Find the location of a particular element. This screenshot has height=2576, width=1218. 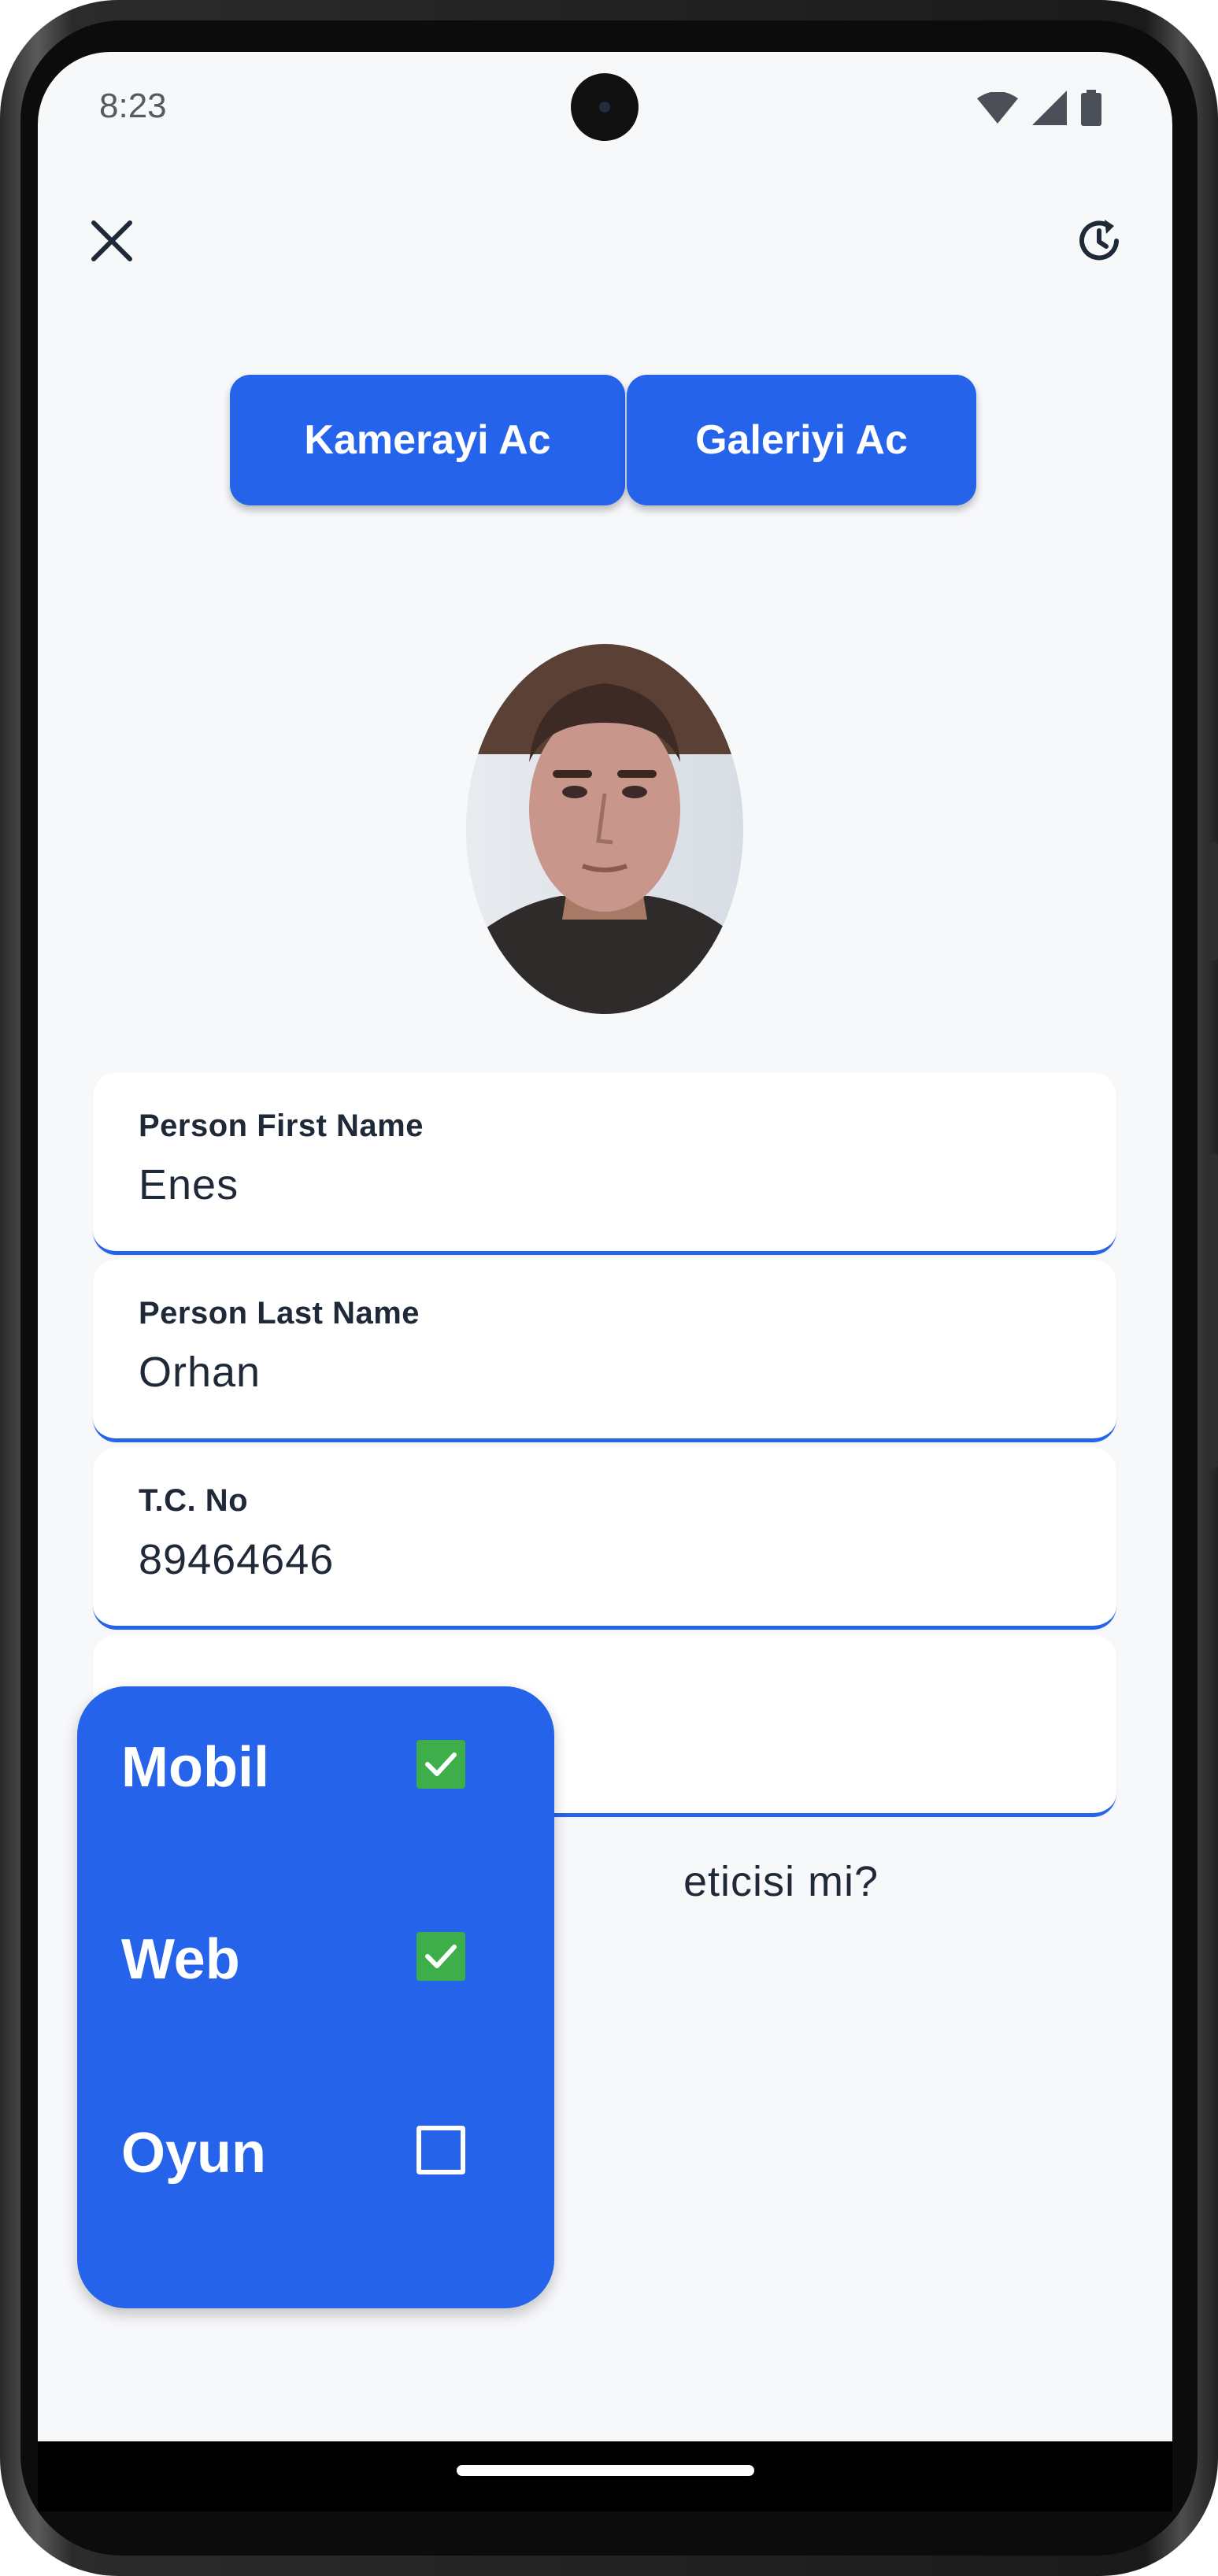

menu-item-web: Web is located at coordinates (315, 1957).